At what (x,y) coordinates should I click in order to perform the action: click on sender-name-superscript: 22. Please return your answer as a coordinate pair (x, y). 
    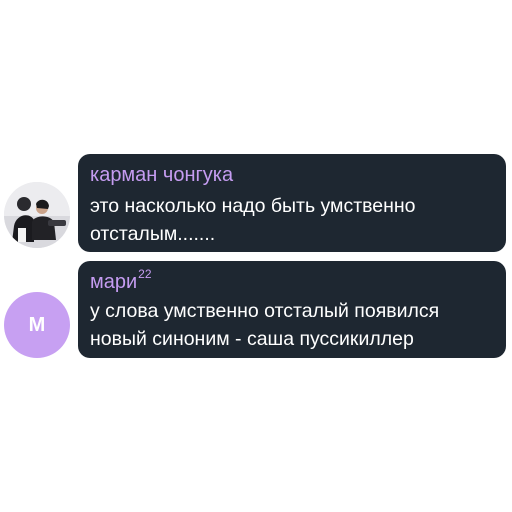
    Looking at the image, I should click on (145, 274).